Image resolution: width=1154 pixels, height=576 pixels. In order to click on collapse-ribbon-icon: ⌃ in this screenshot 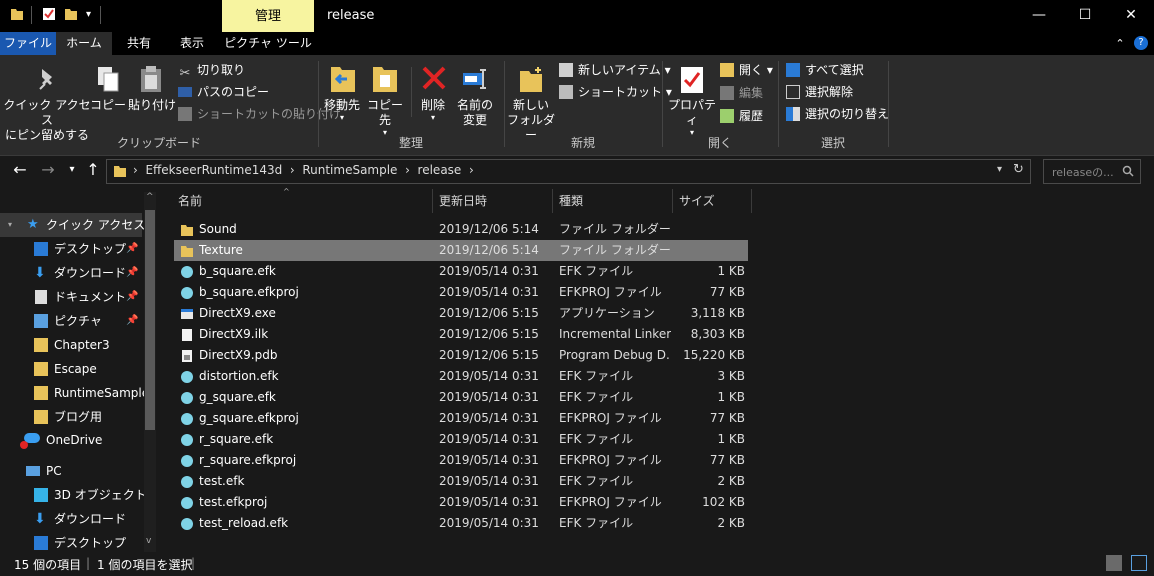, I will do `click(1120, 43)`.